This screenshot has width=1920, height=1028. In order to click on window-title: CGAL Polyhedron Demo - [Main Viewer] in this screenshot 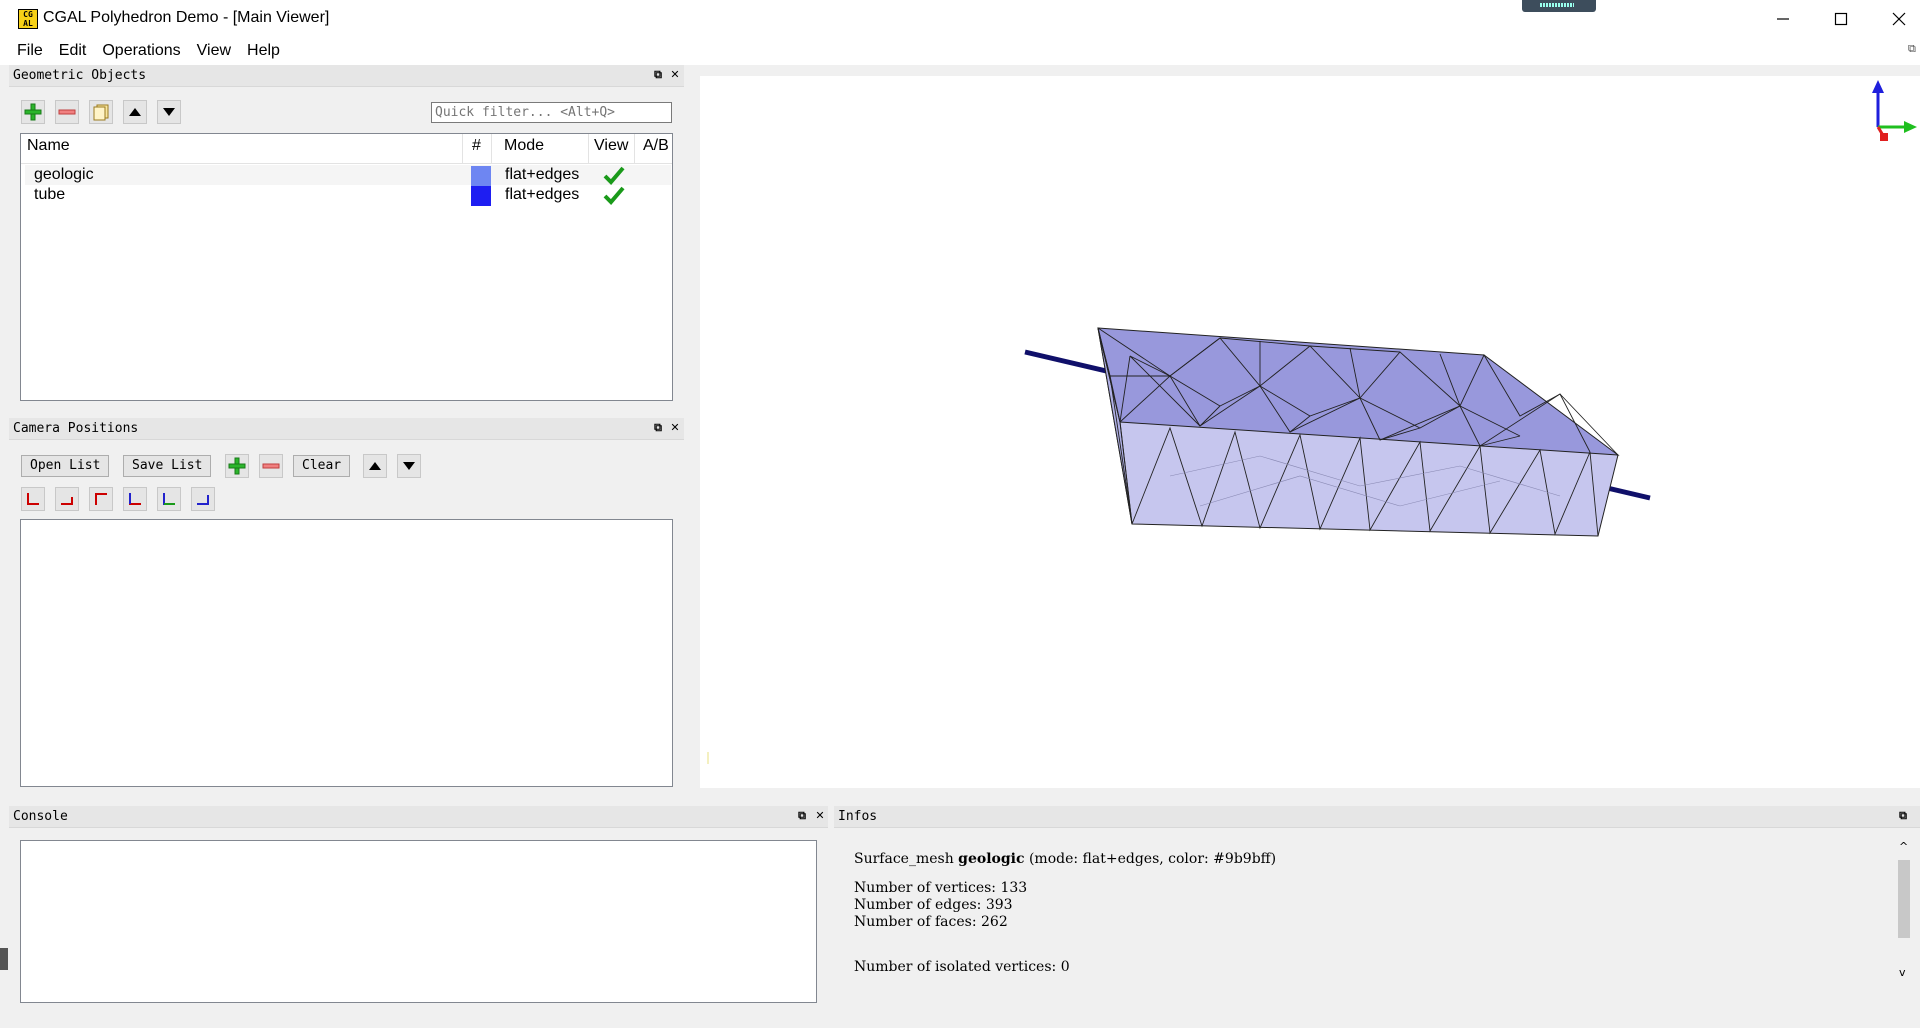, I will do `click(186, 17)`.